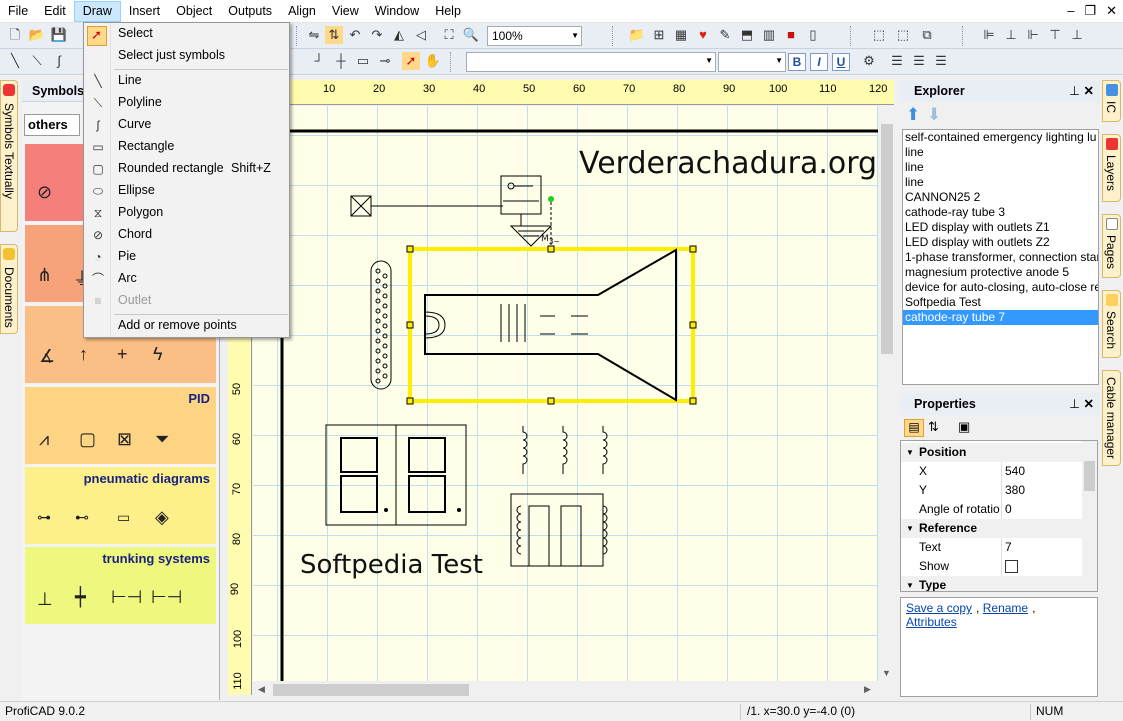 The image size is (1123, 721). What do you see at coordinates (15, 61) in the screenshot?
I see `line-tool-icon: ╲` at bounding box center [15, 61].